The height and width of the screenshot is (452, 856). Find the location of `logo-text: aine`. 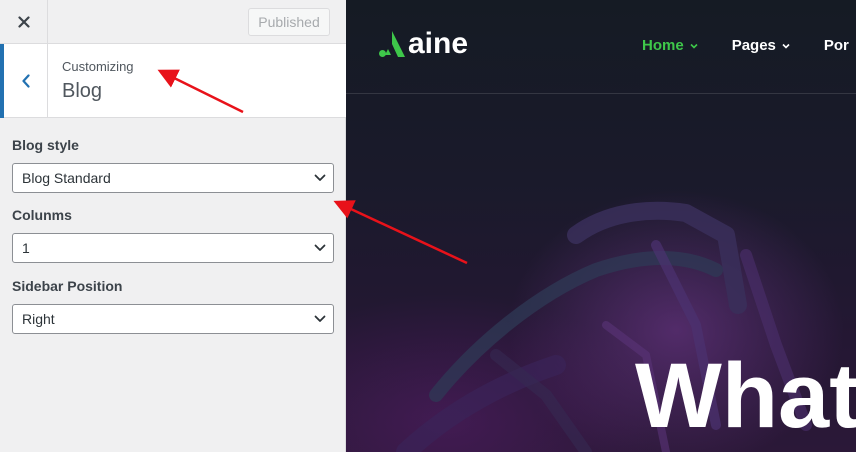

logo-text: aine is located at coordinates (438, 43).